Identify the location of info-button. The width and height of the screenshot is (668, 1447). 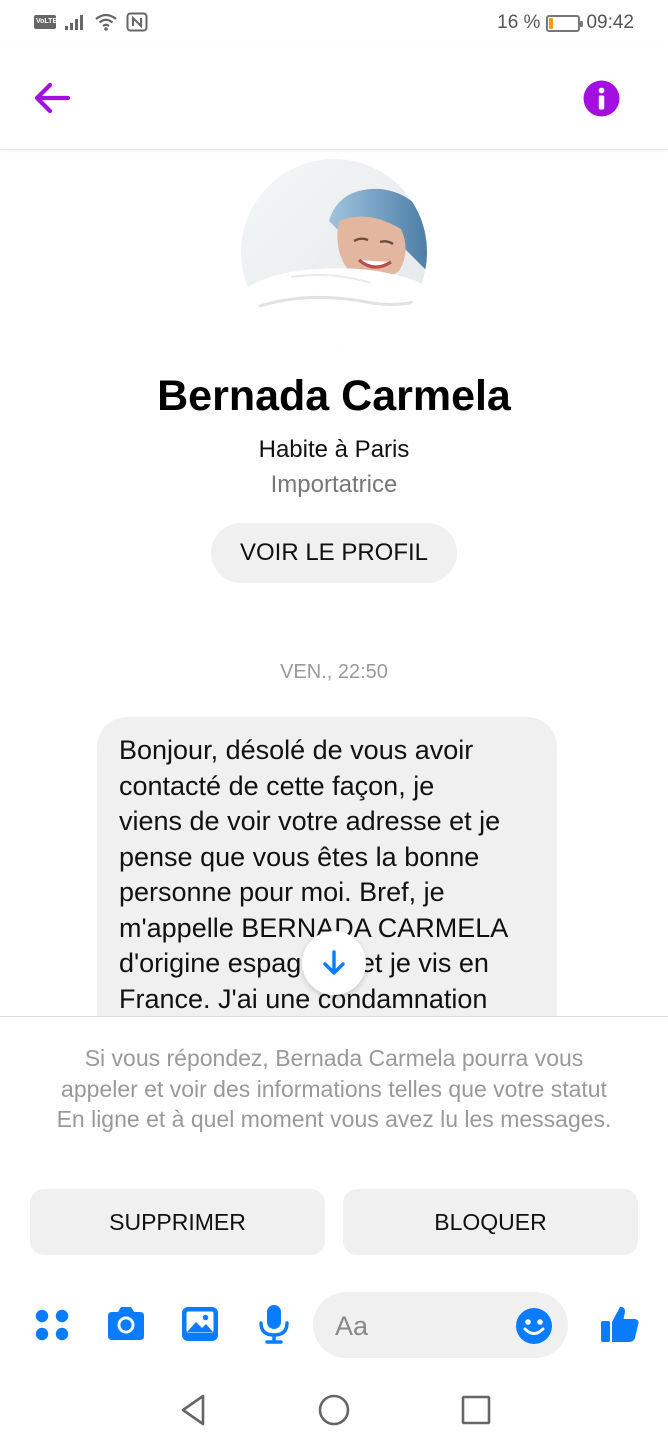
(601, 98).